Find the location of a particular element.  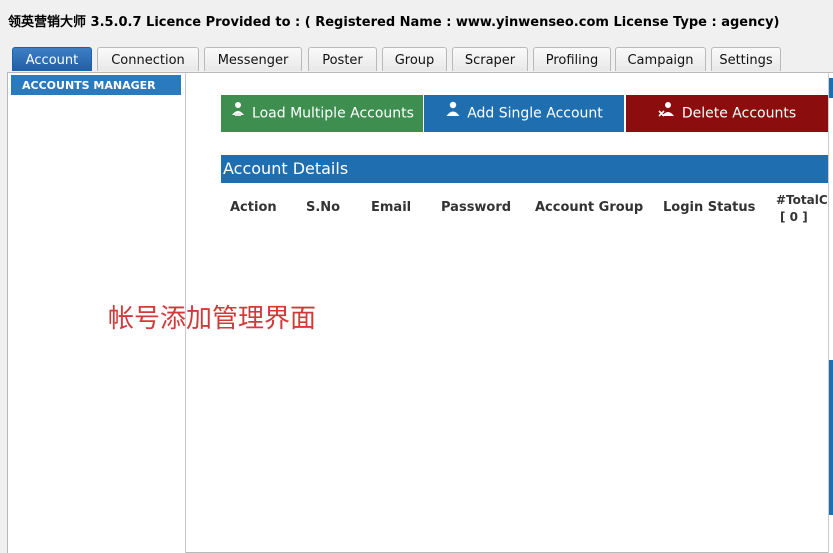

tab-campaign: Campaign is located at coordinates (660, 59).